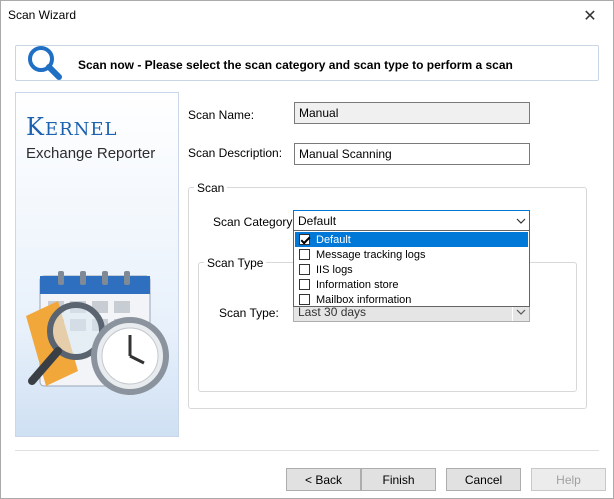 This screenshot has height=499, width=614. What do you see at coordinates (332, 312) in the screenshot?
I see `scan-type-value: Last 30 days` at bounding box center [332, 312].